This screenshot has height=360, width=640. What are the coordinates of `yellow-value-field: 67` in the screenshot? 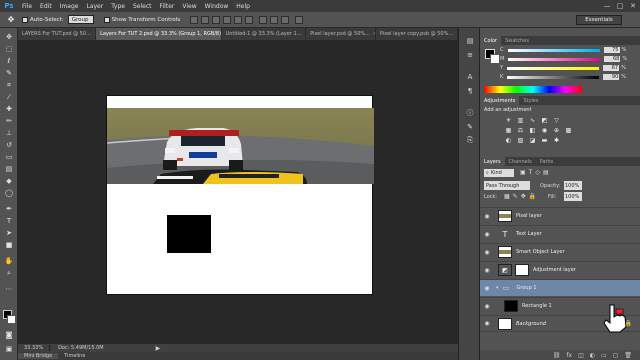 It's located at (611, 68).